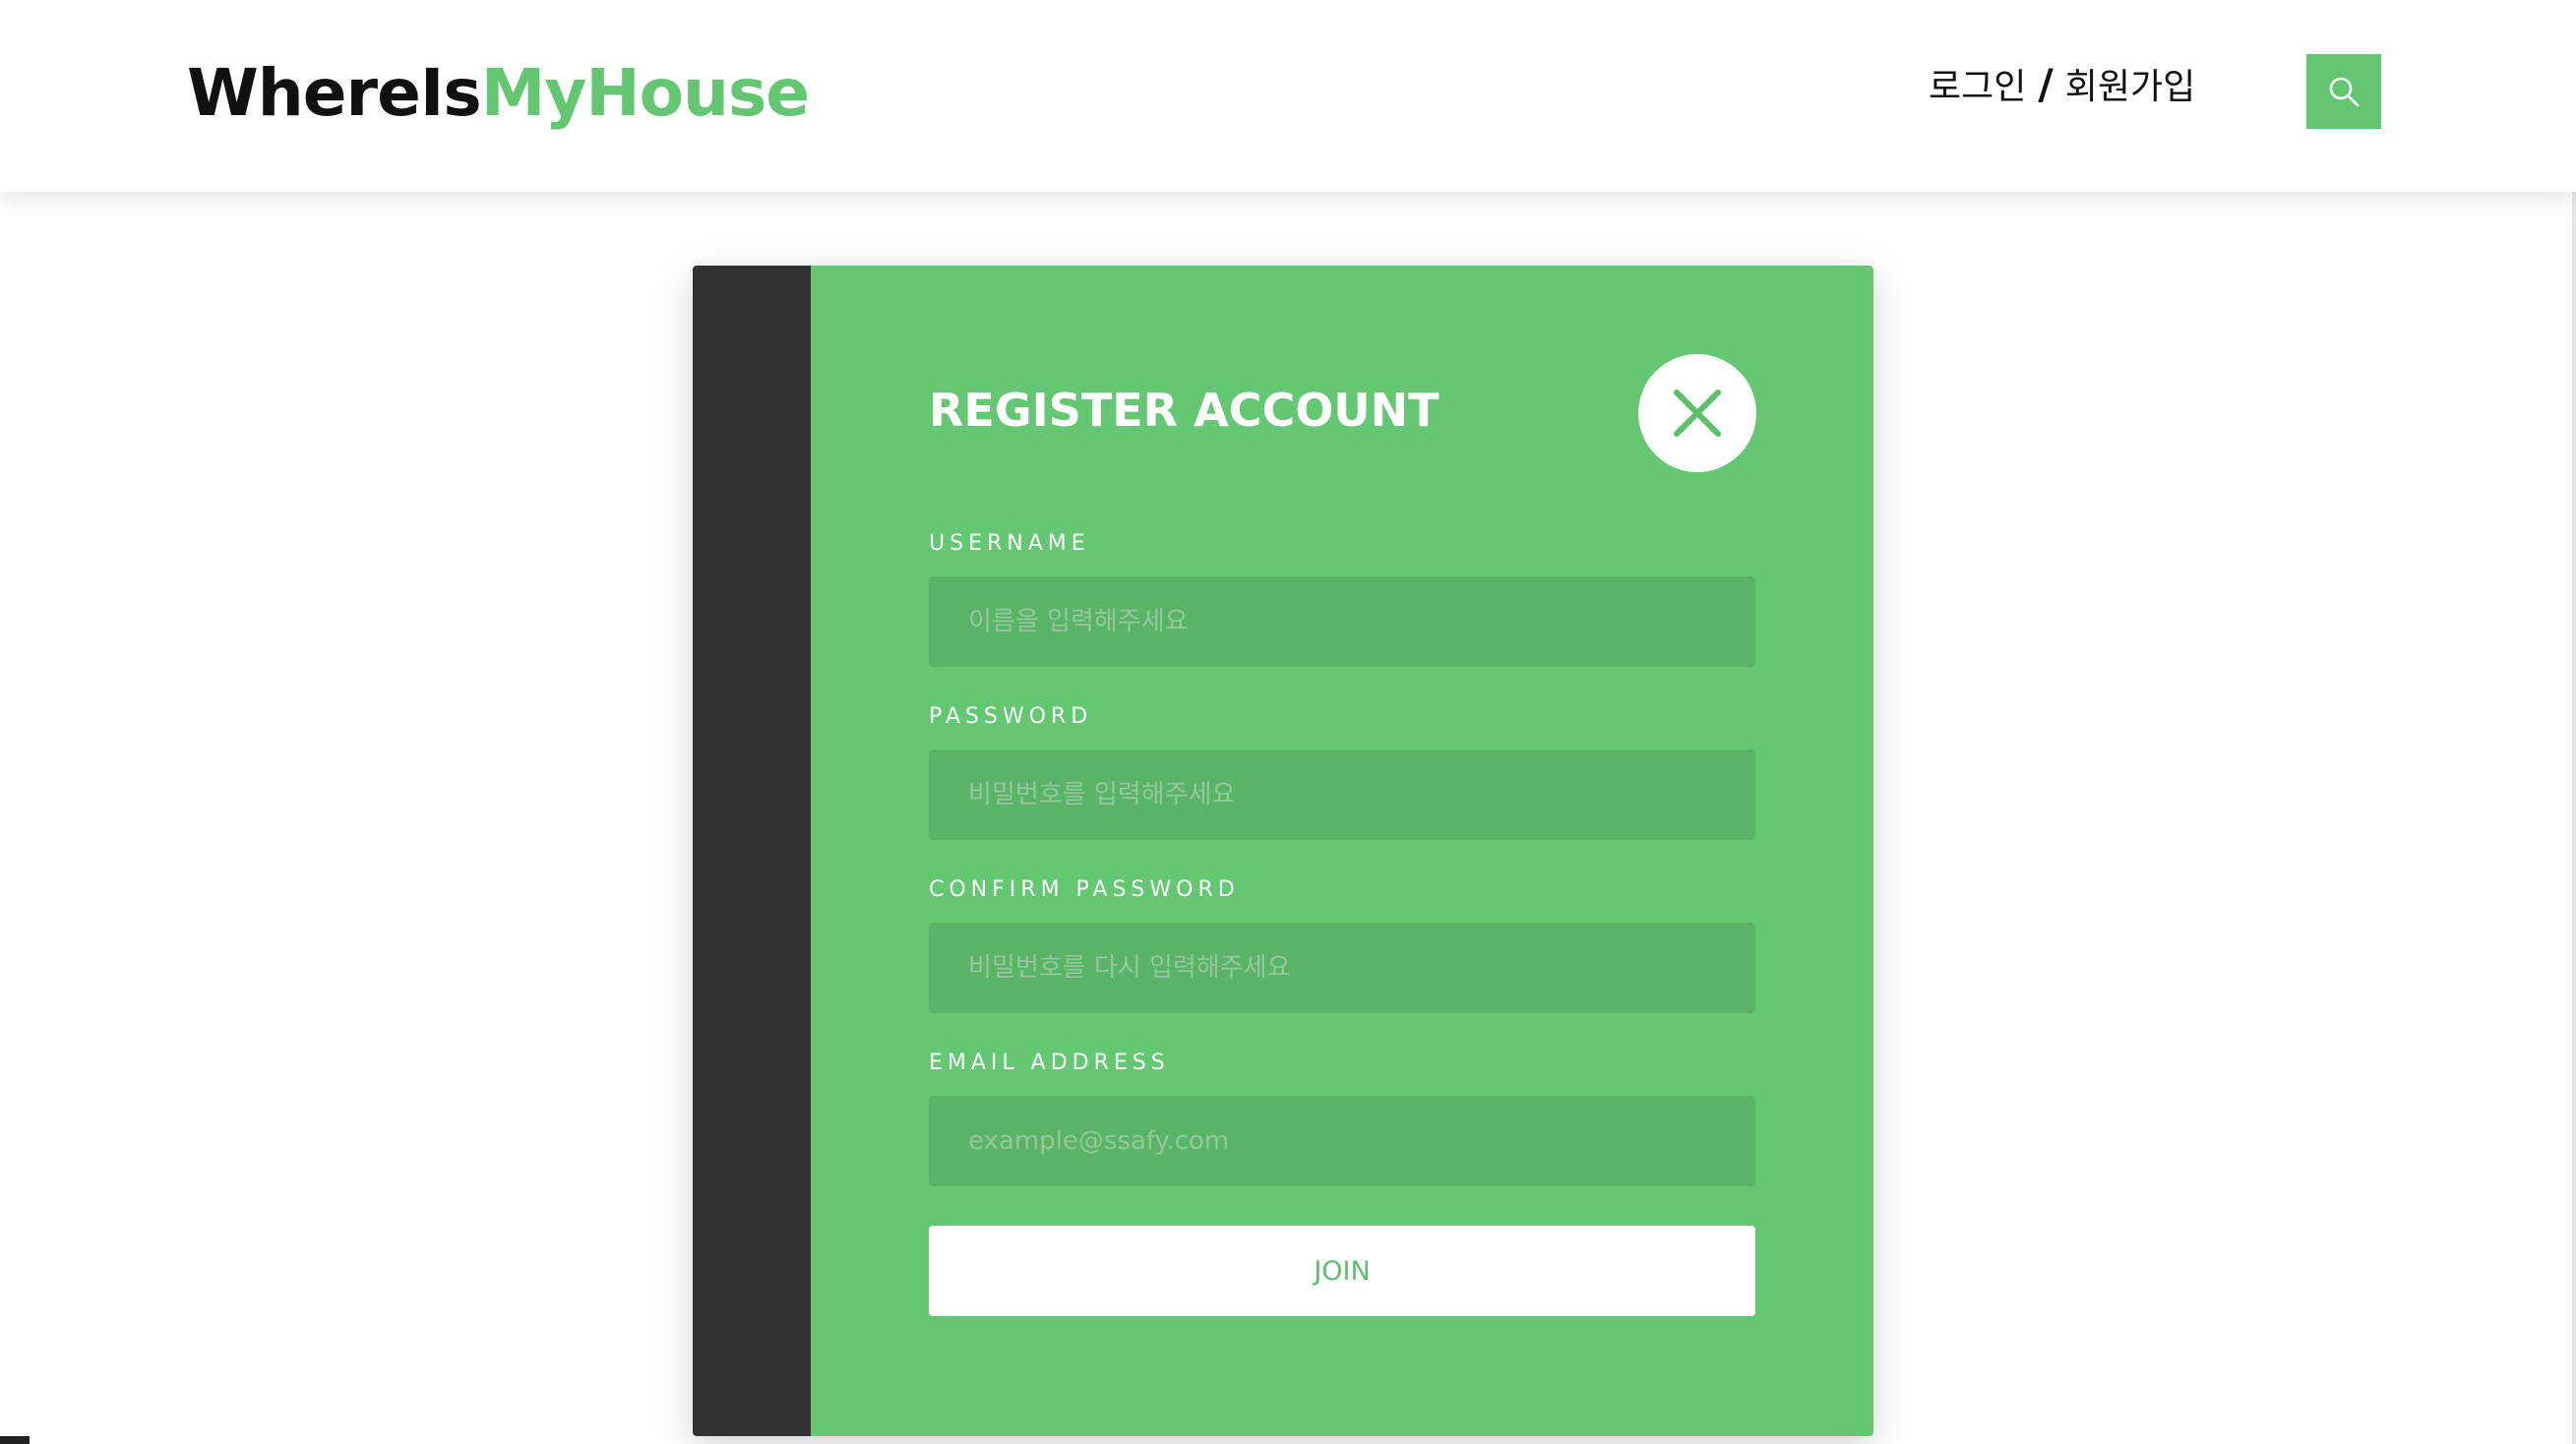 This screenshot has width=2576, height=1444. Describe the element at coordinates (2574, 722) in the screenshot. I see `scrollbar-track` at that location.